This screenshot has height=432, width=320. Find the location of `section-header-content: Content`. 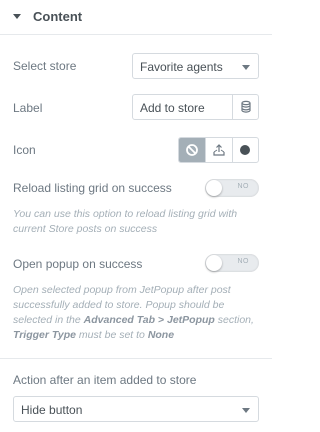

section-header-content: Content is located at coordinates (136, 17).